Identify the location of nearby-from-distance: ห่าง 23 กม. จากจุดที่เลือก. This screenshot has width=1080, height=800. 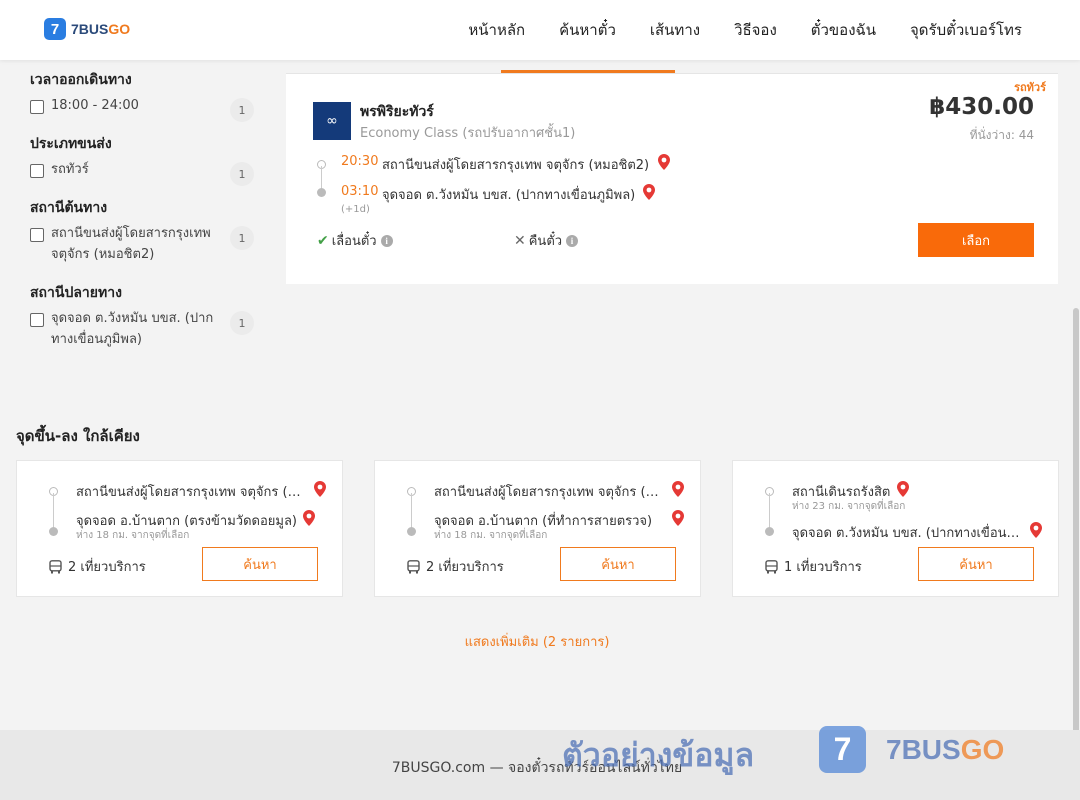
(849, 506).